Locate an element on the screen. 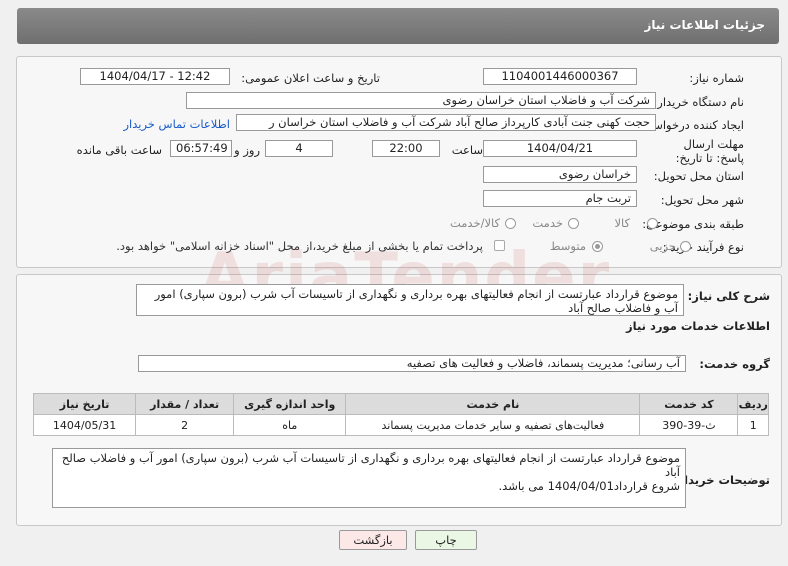 The image size is (788, 566). category-radio-goods is located at coordinates (652, 223).